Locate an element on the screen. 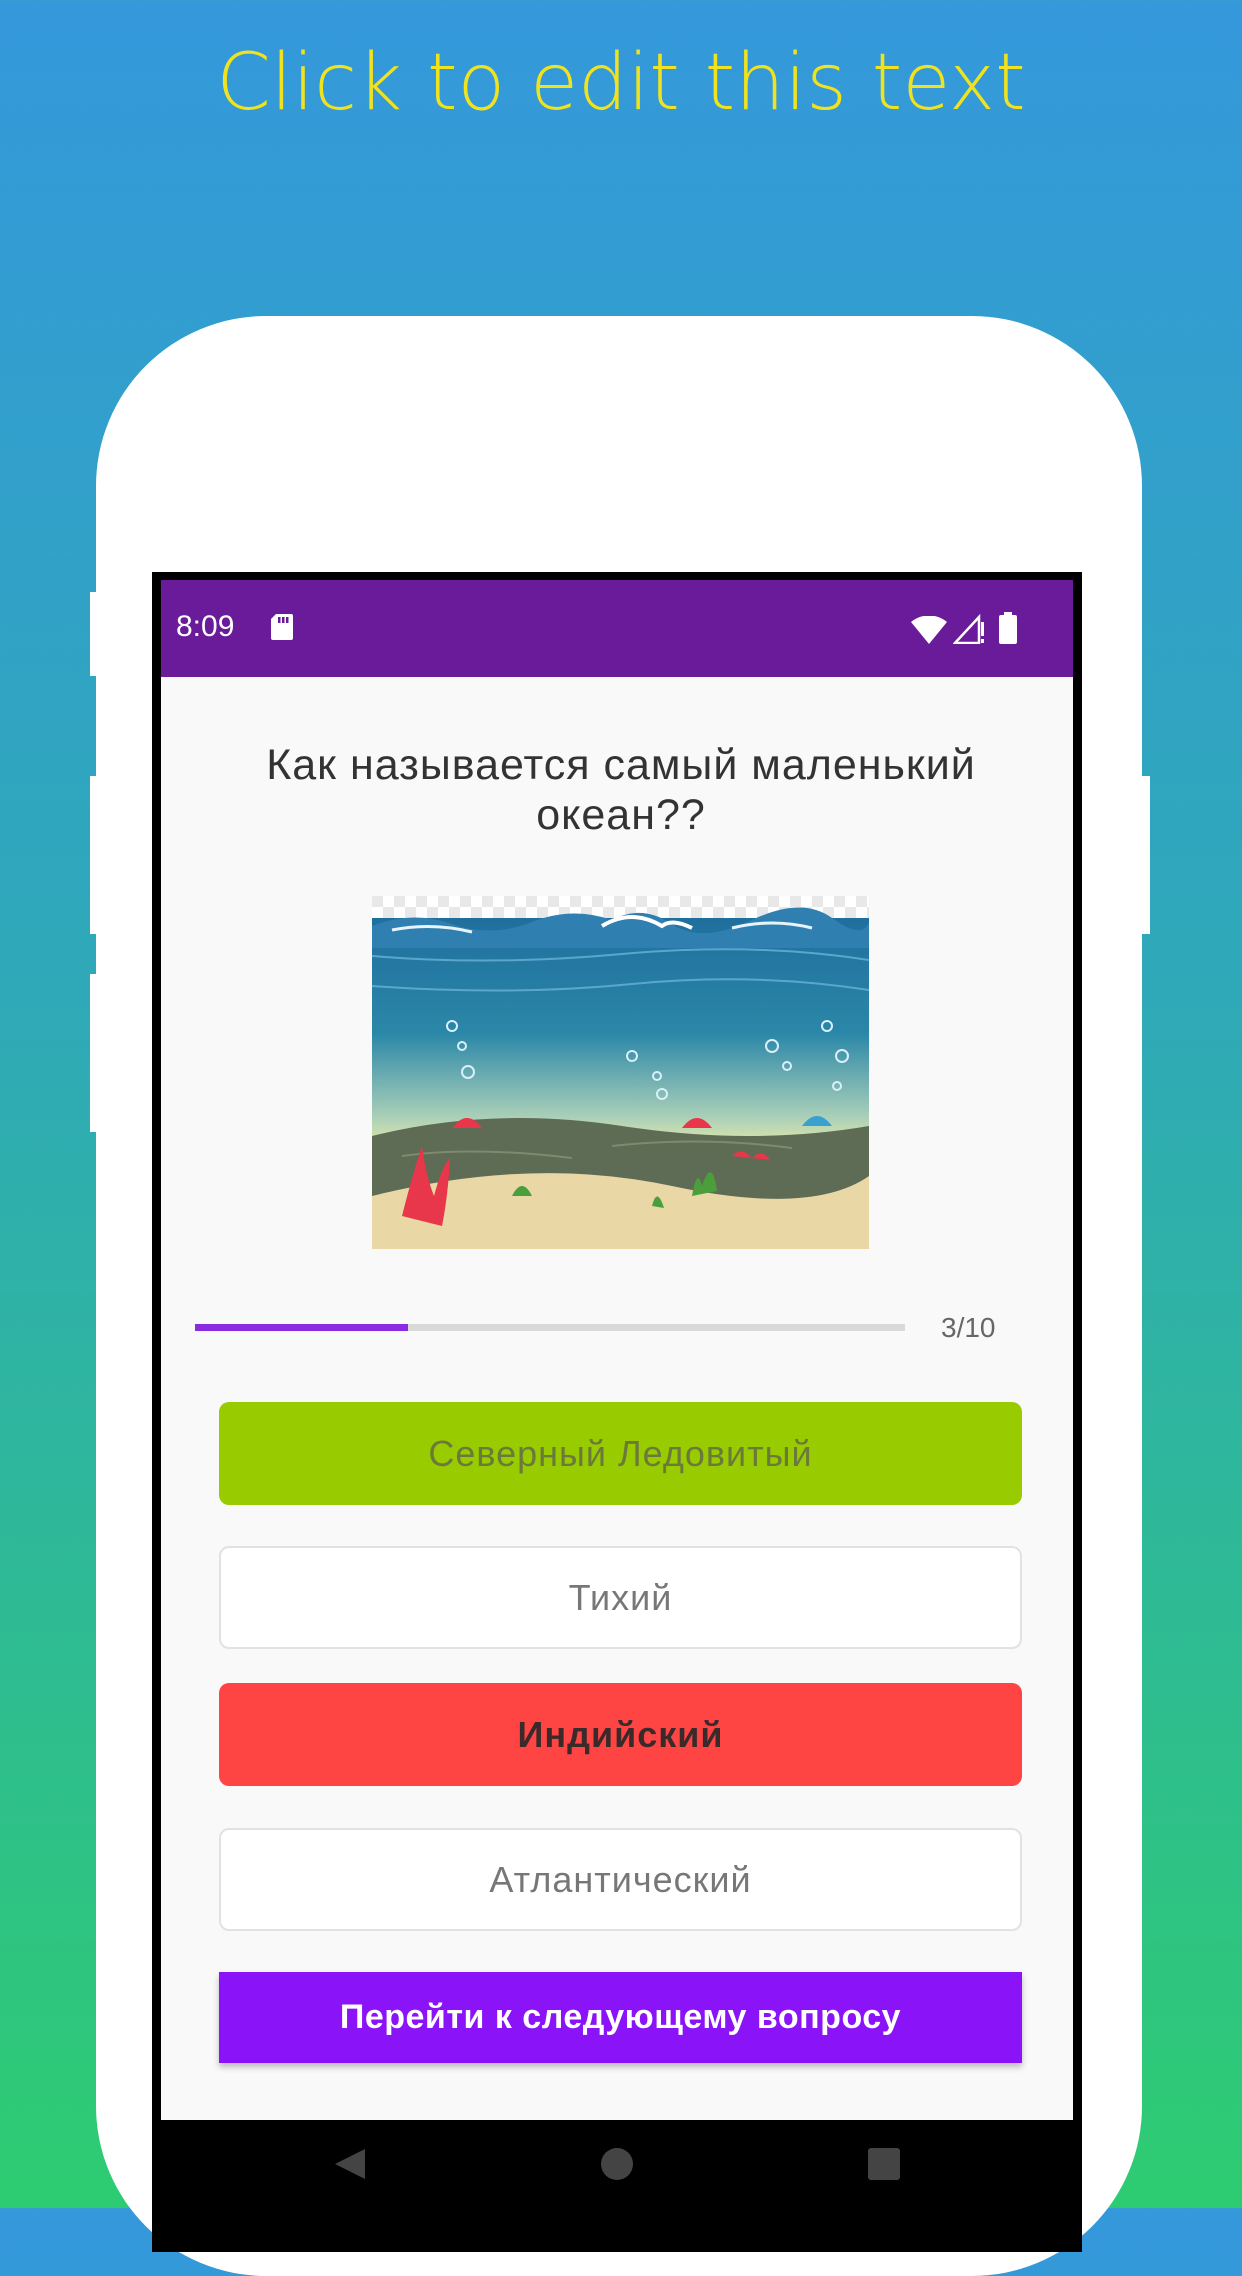 The height and width of the screenshot is (2276, 1242). battery-icon is located at coordinates (1008, 628).